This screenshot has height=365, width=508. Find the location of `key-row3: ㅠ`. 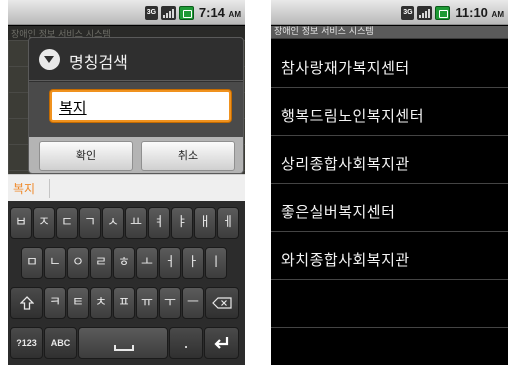

key-row3: ㅠ is located at coordinates (147, 303).